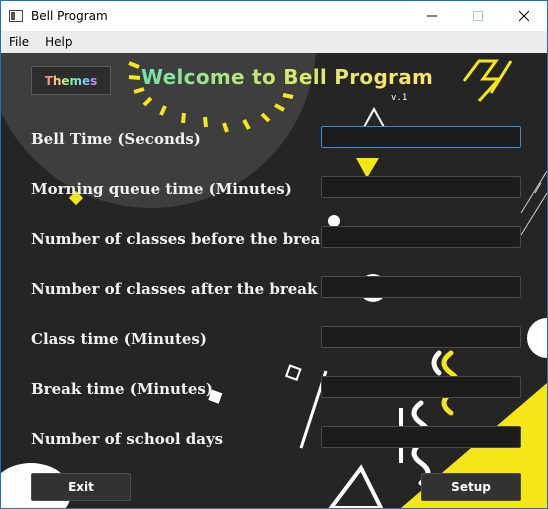 Image resolution: width=548 pixels, height=509 pixels. What do you see at coordinates (58, 42) in the screenshot?
I see `menu-help: Help` at bounding box center [58, 42].